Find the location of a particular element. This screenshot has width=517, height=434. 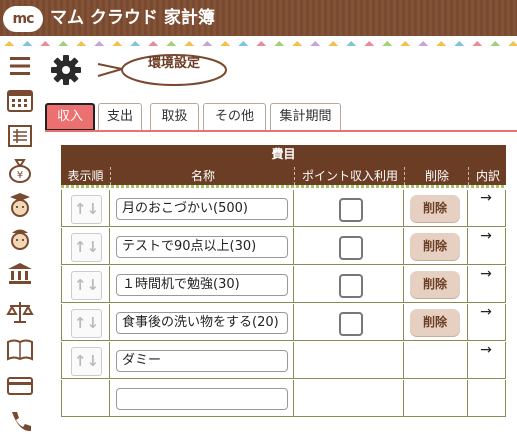

notebook-icon is located at coordinates (20, 350).